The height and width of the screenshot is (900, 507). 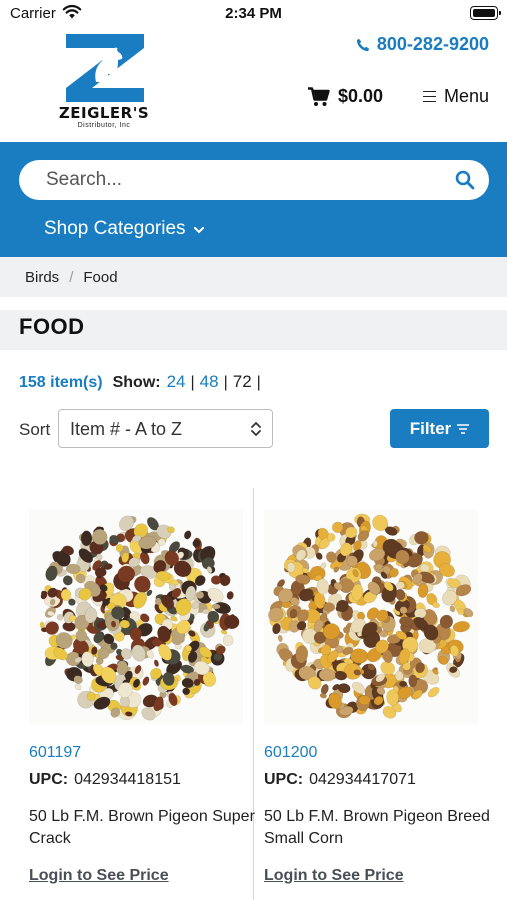 I want to click on product-image-corn-mix, so click(x=371, y=617).